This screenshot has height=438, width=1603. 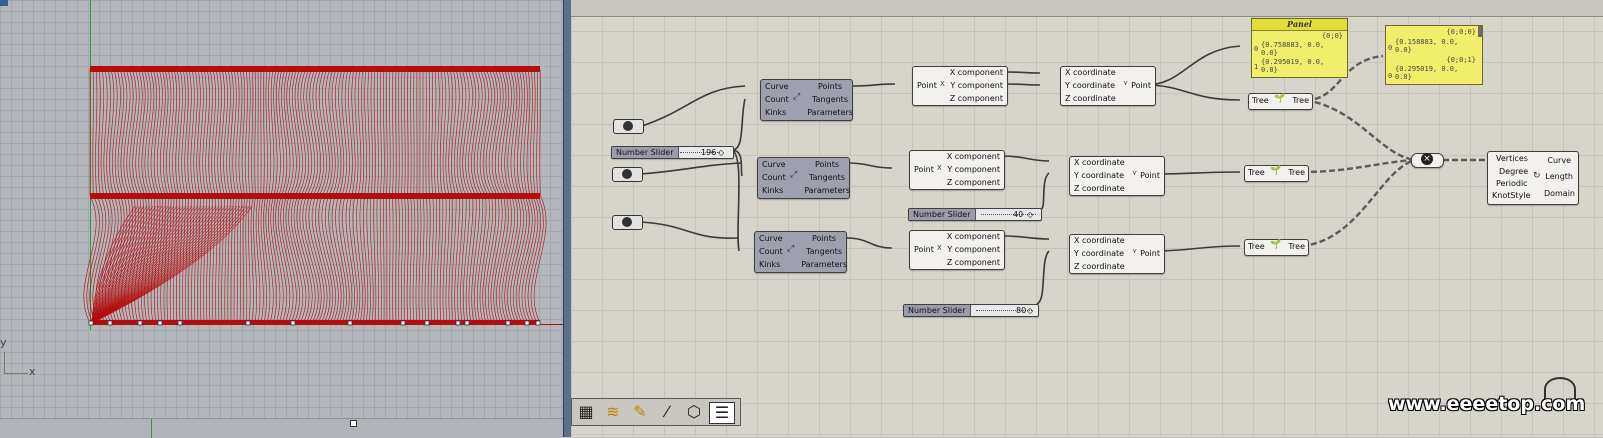 What do you see at coordinates (1427, 69) in the screenshot?
I see `panel-row-value: {0.295019, 0.0,` at bounding box center [1427, 69].